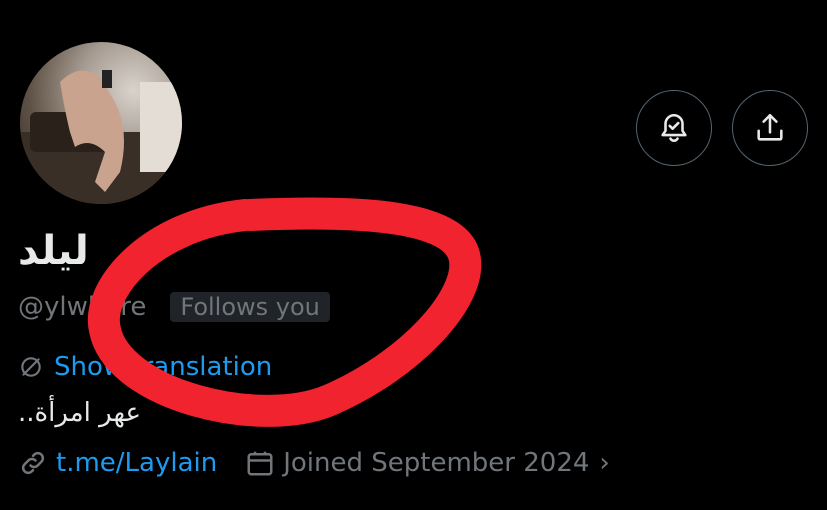 This screenshot has height=510, width=827. I want to click on translate-row: Show translation, so click(145, 367).